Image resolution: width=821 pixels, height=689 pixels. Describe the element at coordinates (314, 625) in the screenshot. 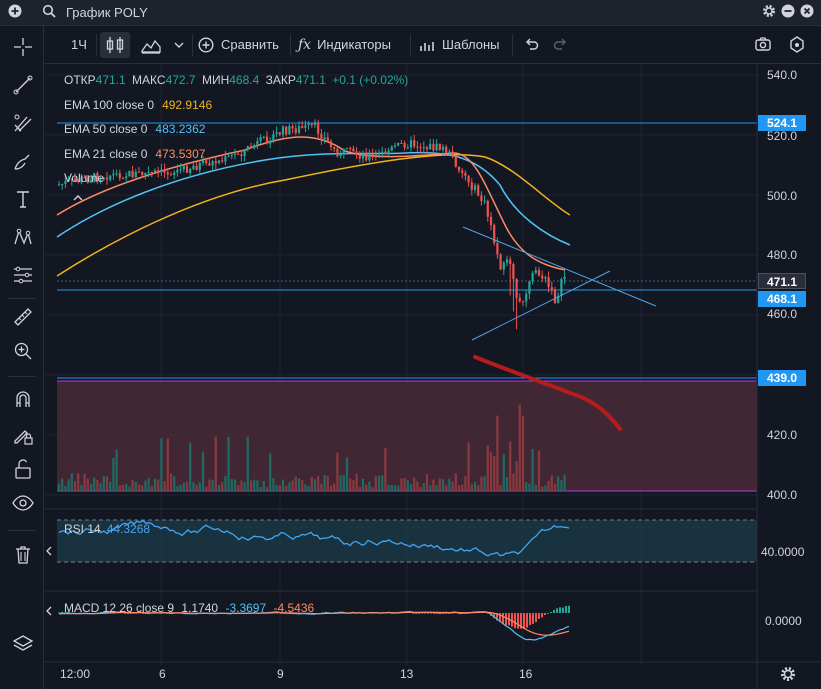

I see `macd-line` at that location.